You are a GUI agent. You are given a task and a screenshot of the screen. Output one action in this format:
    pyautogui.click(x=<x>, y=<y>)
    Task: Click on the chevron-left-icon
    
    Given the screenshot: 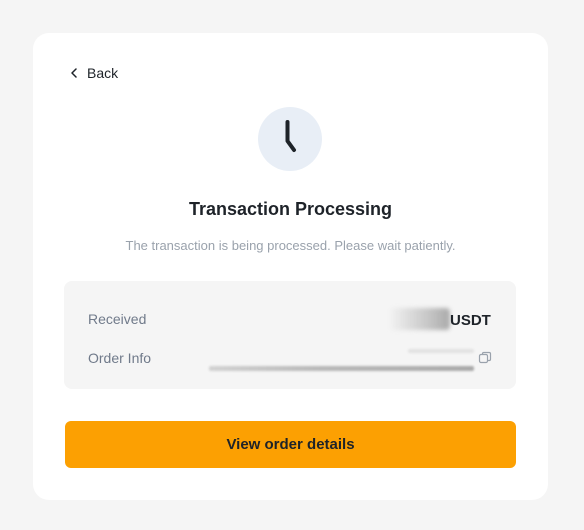 What is the action you would take?
    pyautogui.click(x=74, y=73)
    